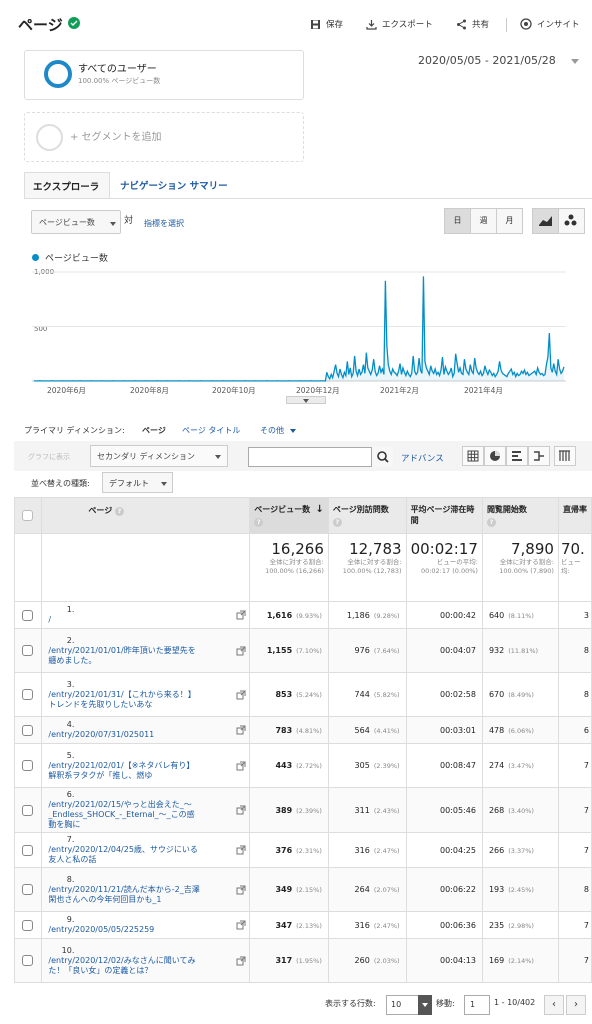  I want to click on performance-view-button, so click(517, 456).